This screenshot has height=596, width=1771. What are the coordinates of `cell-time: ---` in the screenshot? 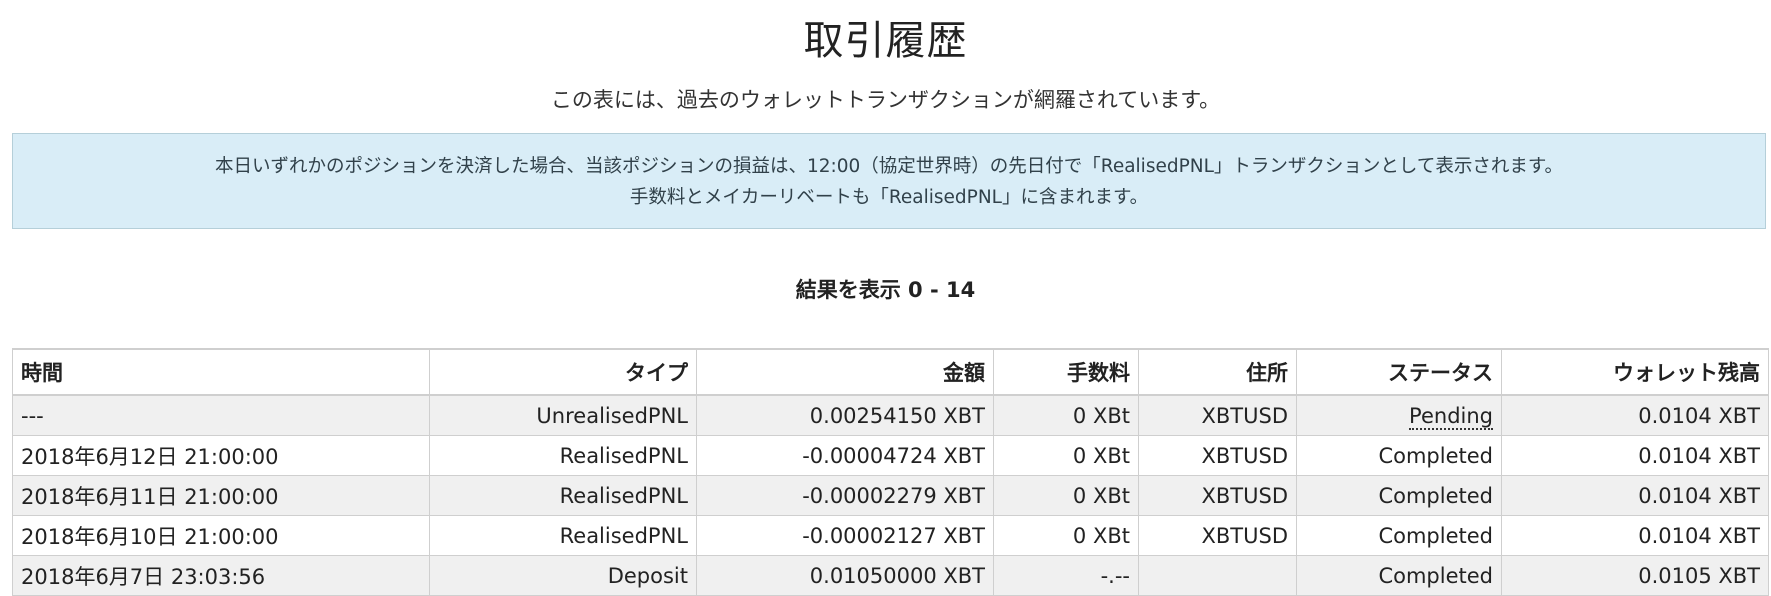 It's located at (221, 415).